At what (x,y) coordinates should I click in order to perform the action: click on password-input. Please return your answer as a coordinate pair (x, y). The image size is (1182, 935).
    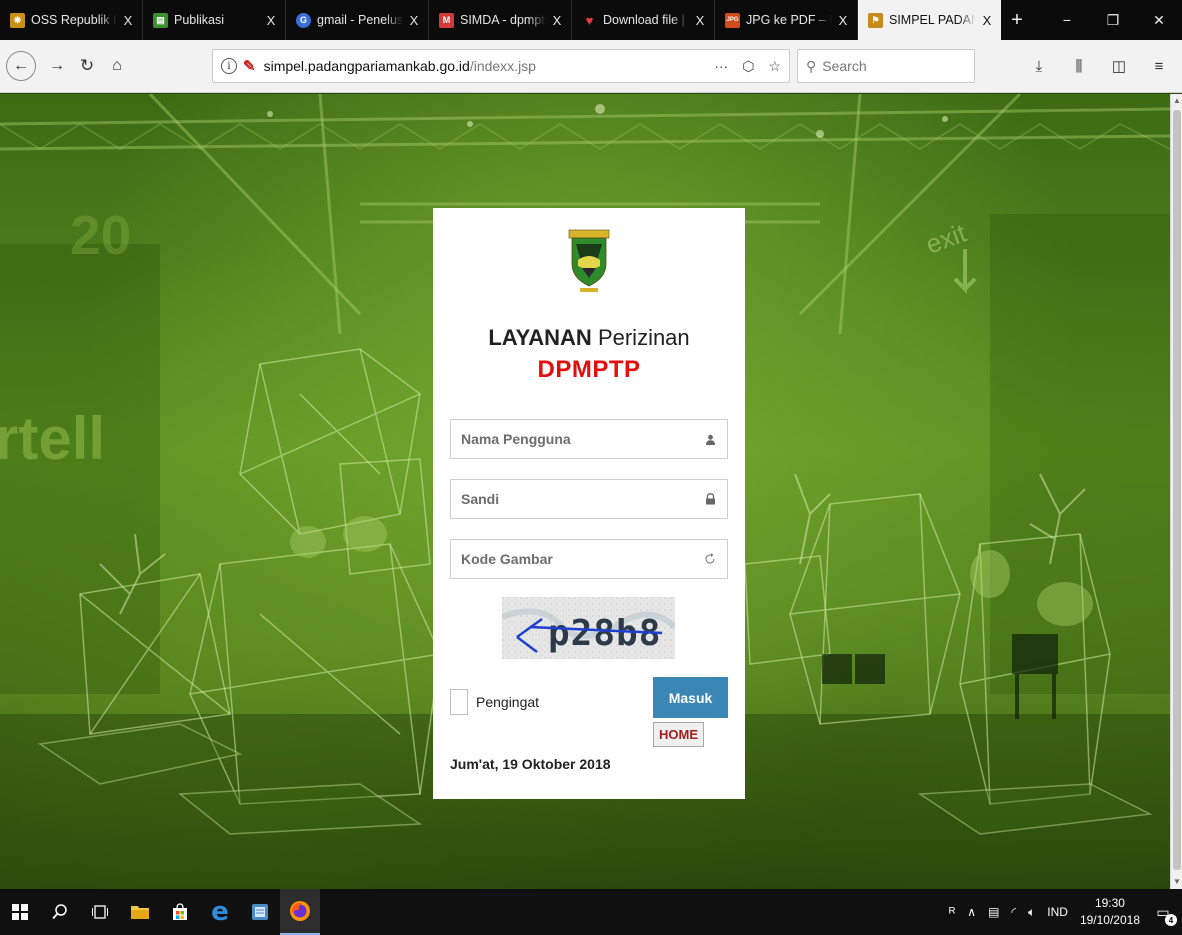
    Looking at the image, I should click on (582, 499).